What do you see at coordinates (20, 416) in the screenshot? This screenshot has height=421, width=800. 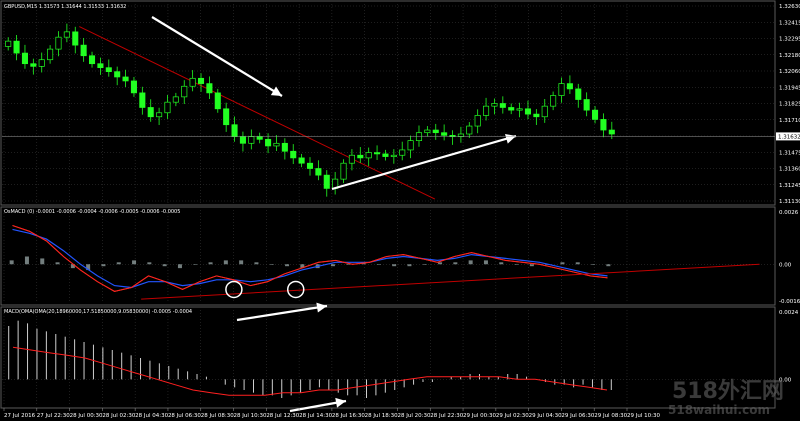 I see `x-tick-label: 27 Jul 2016` at bounding box center [20, 416].